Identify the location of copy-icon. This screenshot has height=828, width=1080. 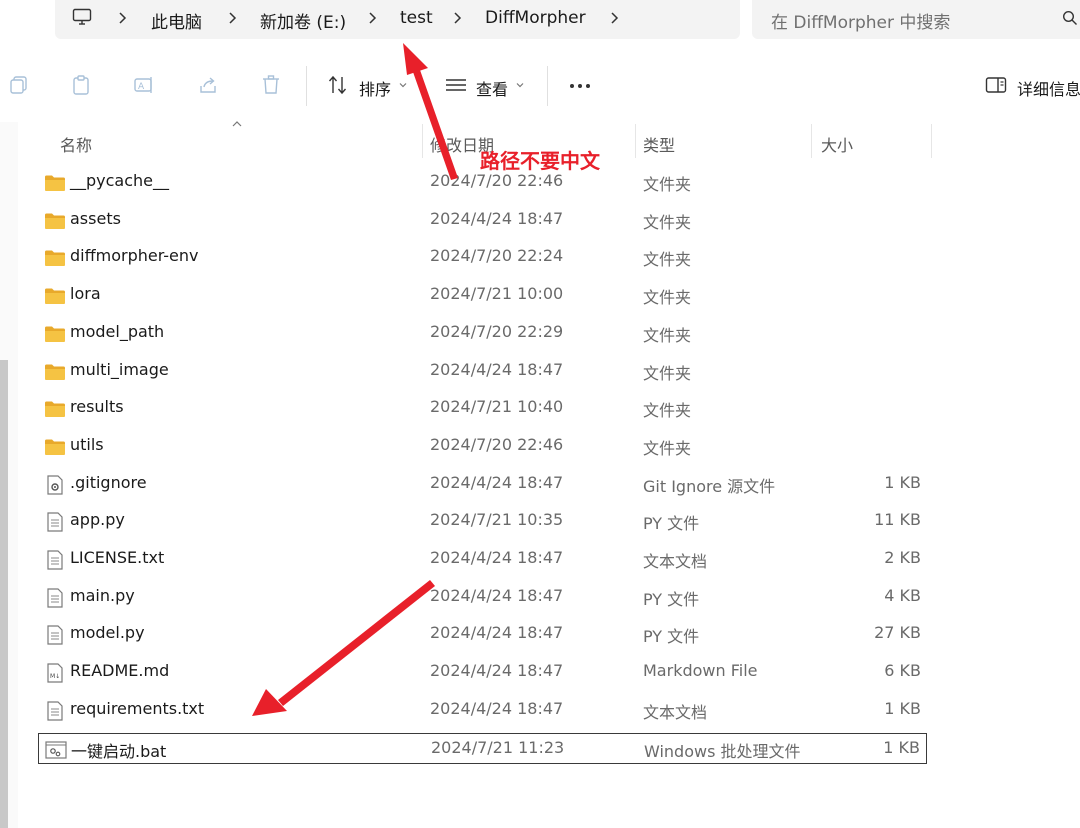
(19, 85).